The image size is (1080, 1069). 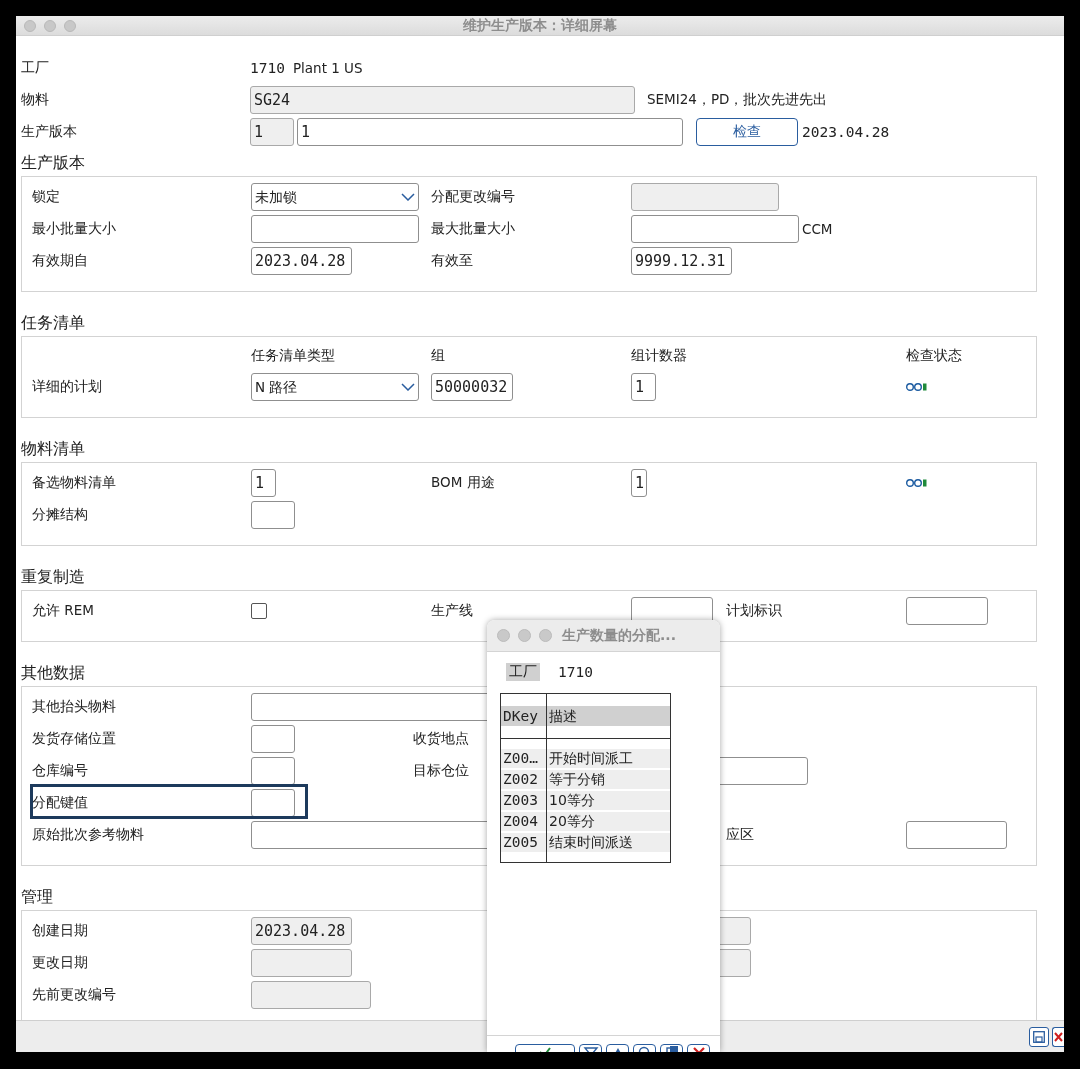 What do you see at coordinates (608, 758) in the screenshot?
I see `list-cell: 开始时间派工` at bounding box center [608, 758].